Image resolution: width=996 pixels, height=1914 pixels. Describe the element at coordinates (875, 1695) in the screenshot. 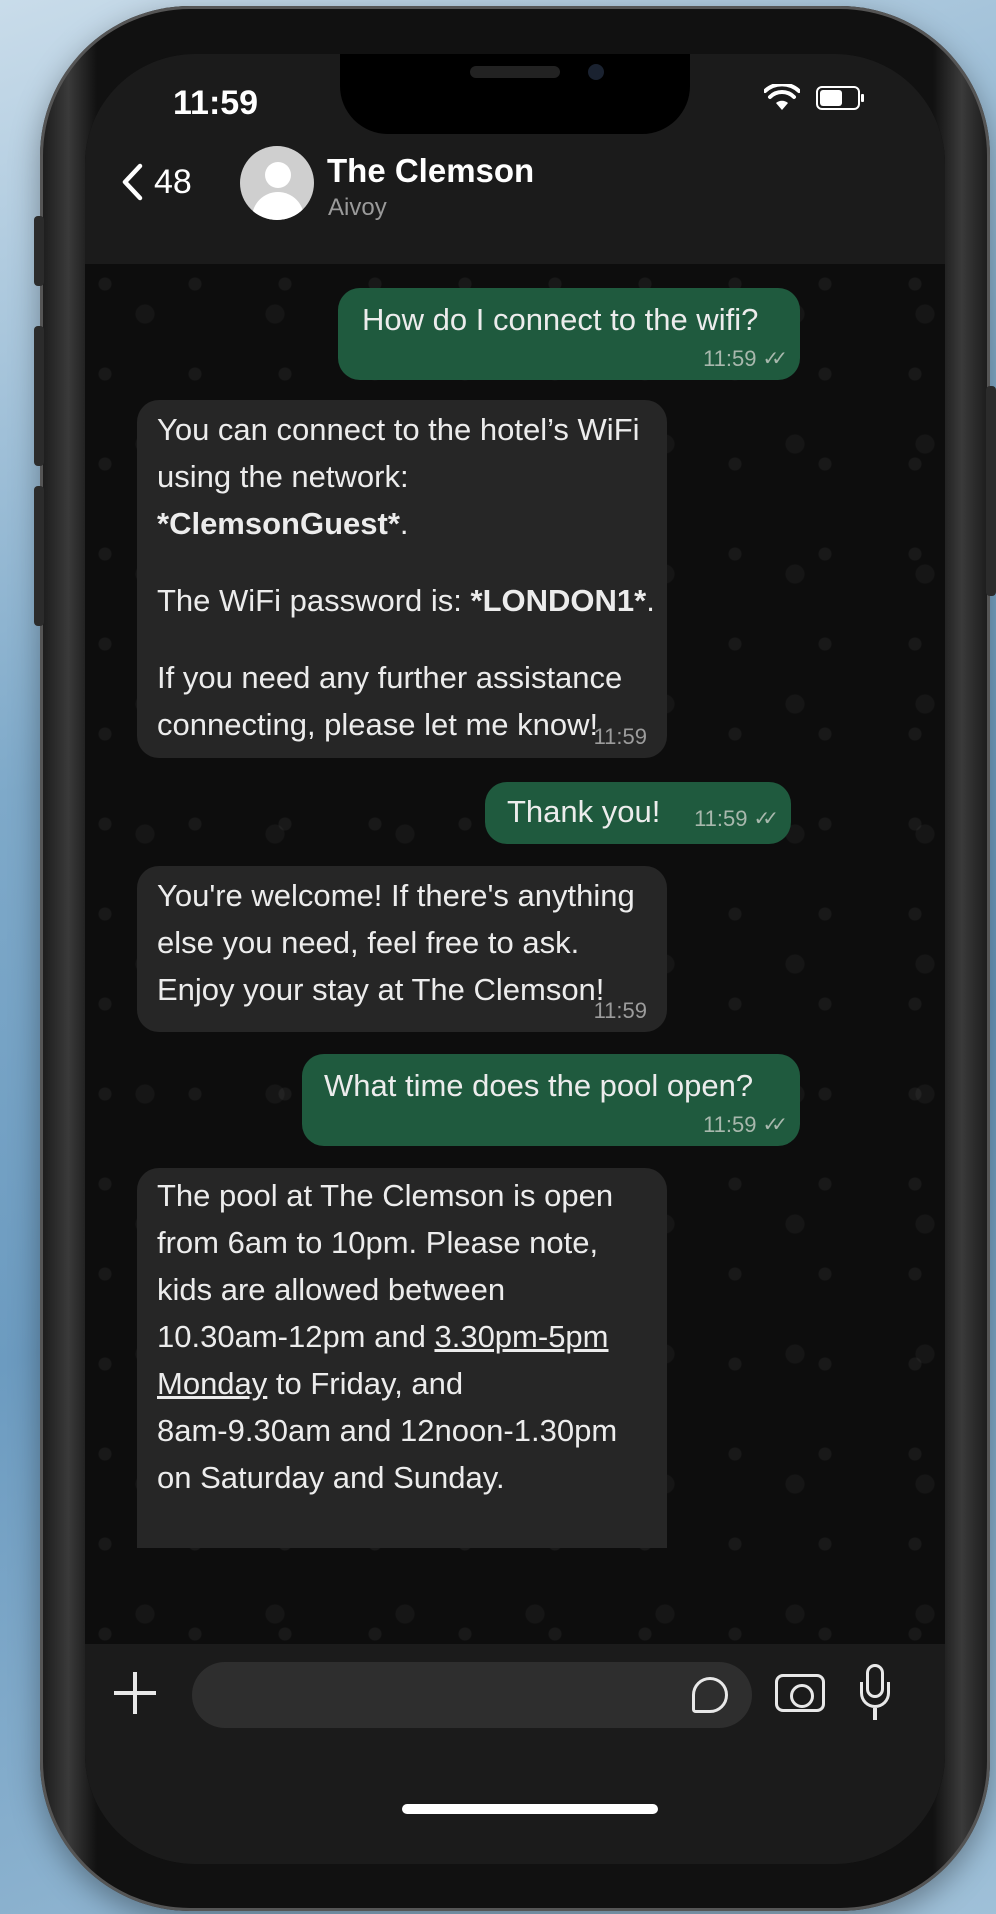

I see `microphone-icon` at that location.